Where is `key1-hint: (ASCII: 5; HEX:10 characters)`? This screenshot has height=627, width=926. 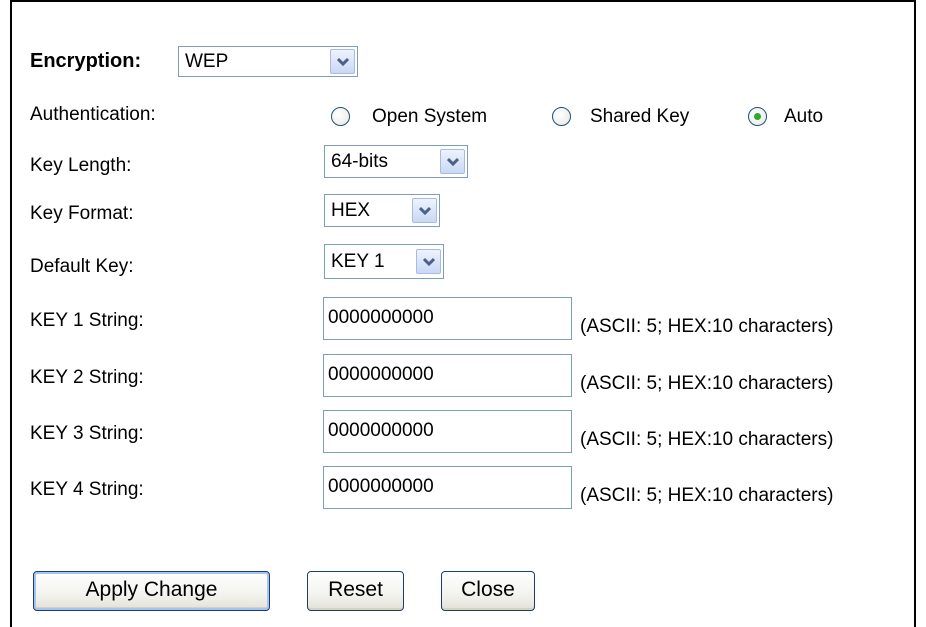
key1-hint: (ASCII: 5; HEX:10 characters) is located at coordinates (707, 326).